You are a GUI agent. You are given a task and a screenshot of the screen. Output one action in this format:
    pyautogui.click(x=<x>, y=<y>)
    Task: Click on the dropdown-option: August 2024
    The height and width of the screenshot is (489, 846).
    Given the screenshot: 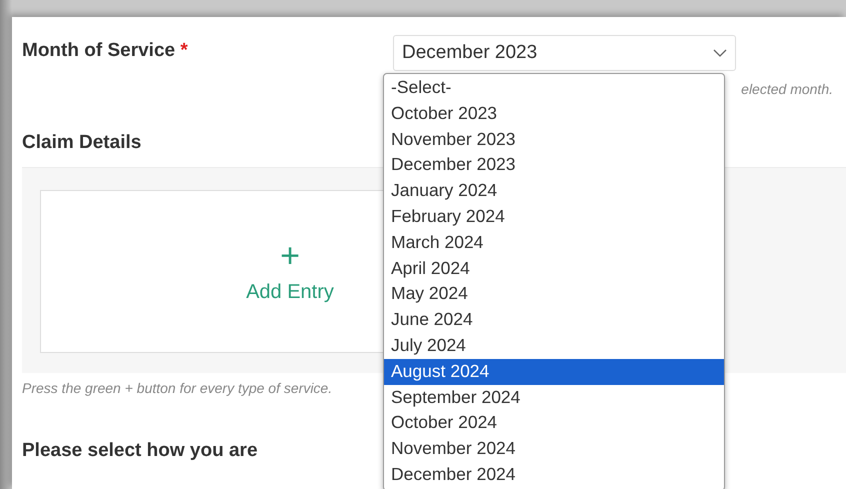 What is the action you would take?
    pyautogui.click(x=554, y=371)
    